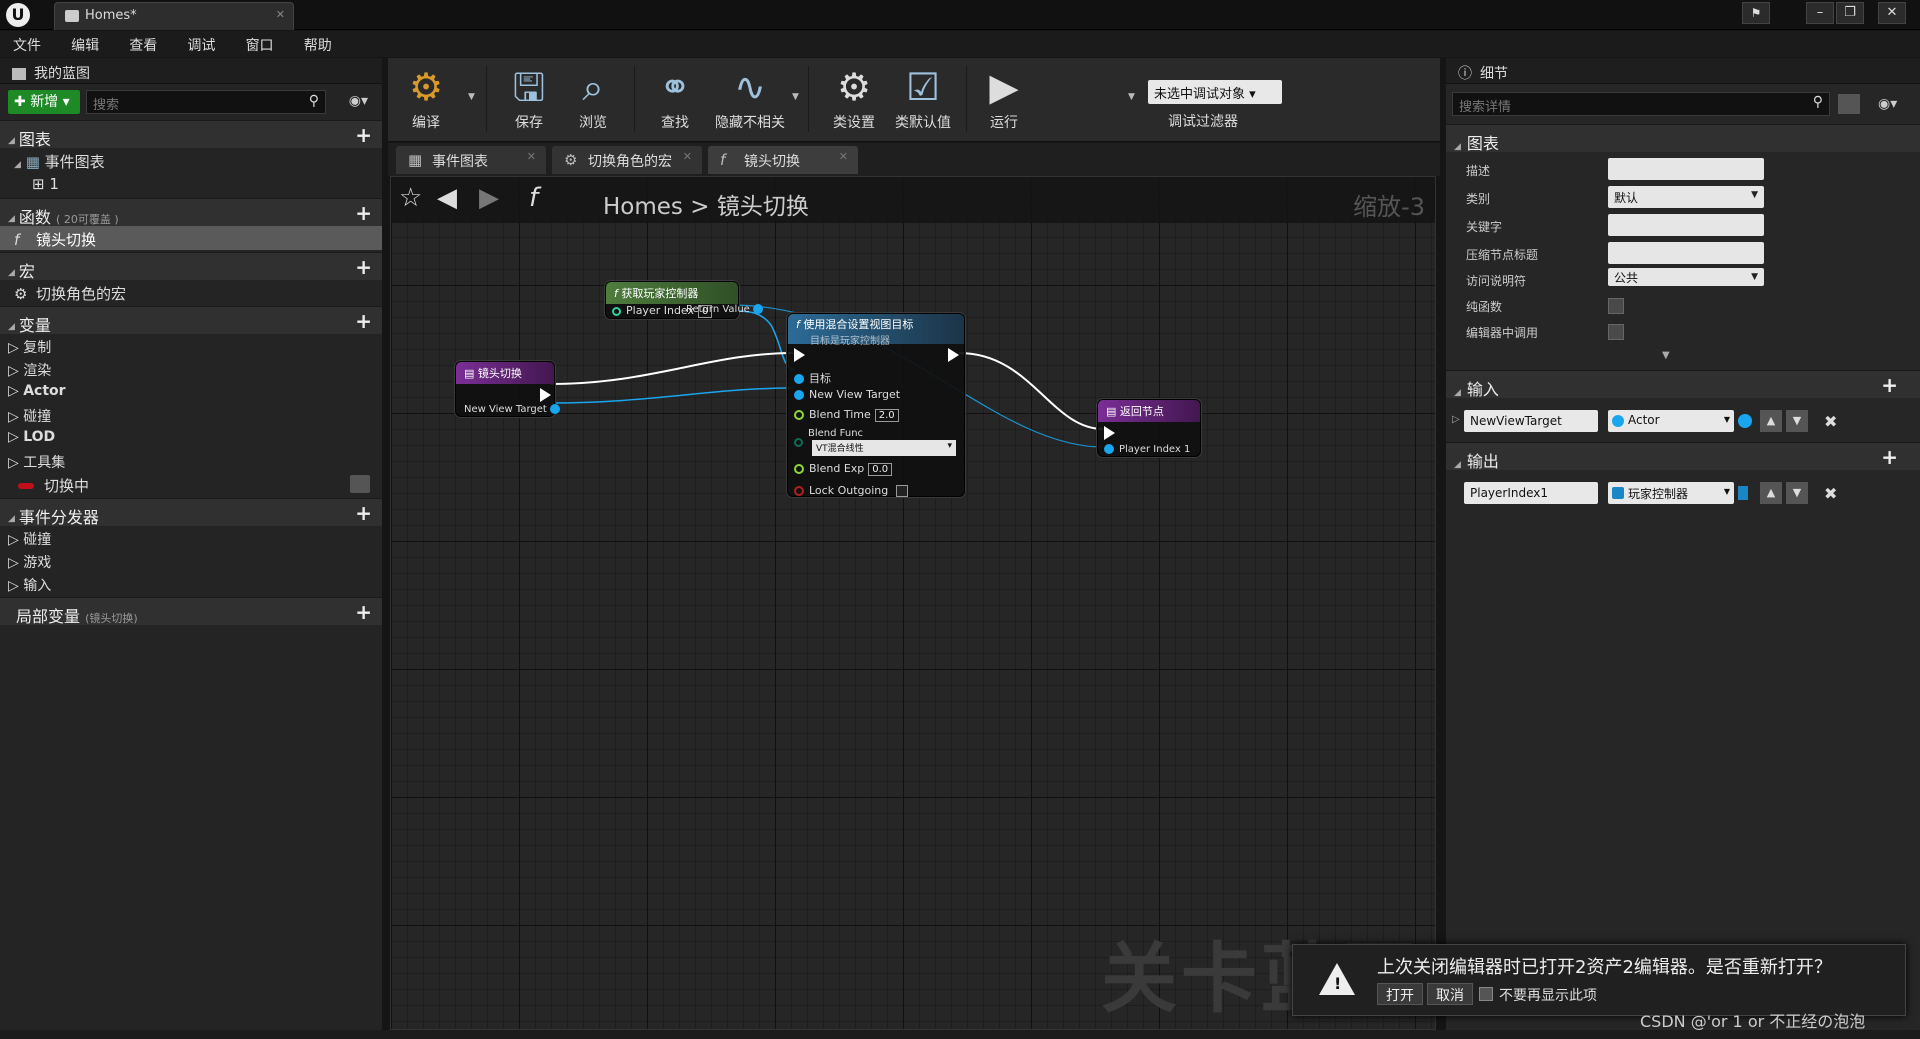 This screenshot has height=1039, width=1920. Describe the element at coordinates (191, 537) in the screenshot. I see `disp-group-collision: ▷ 碰撞` at that location.